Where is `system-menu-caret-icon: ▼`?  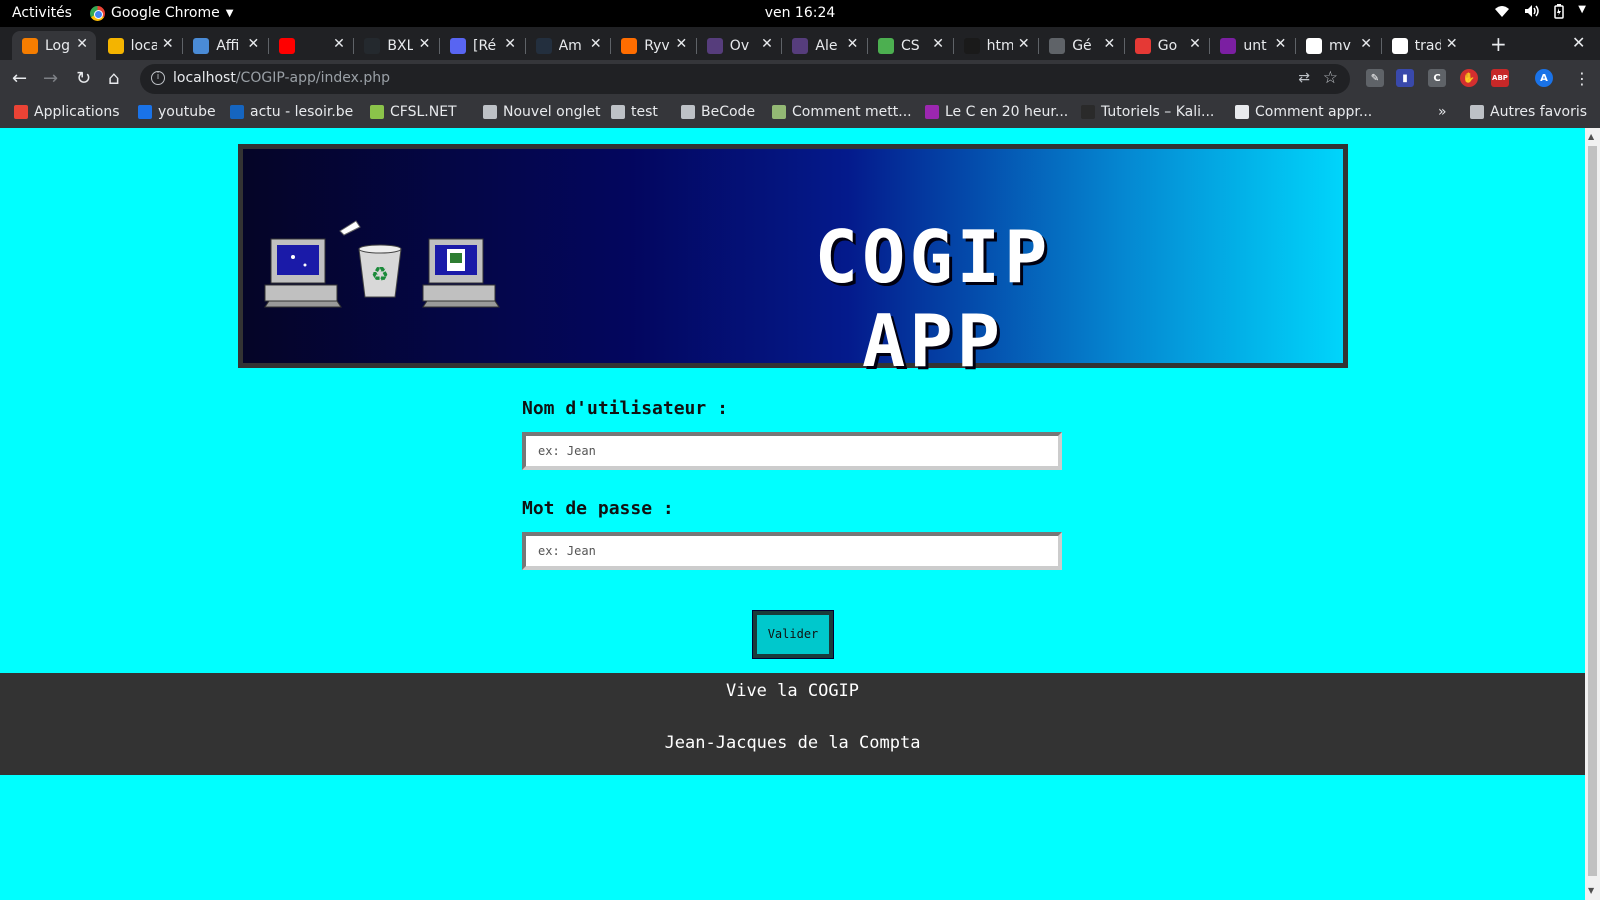 system-menu-caret-icon: ▼ is located at coordinates (1582, 13).